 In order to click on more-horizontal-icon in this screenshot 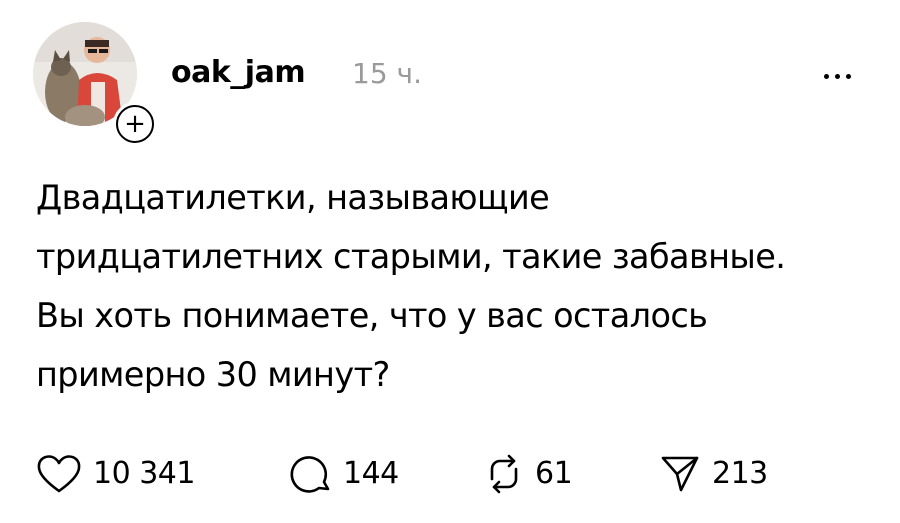, I will do `click(844, 76)`.